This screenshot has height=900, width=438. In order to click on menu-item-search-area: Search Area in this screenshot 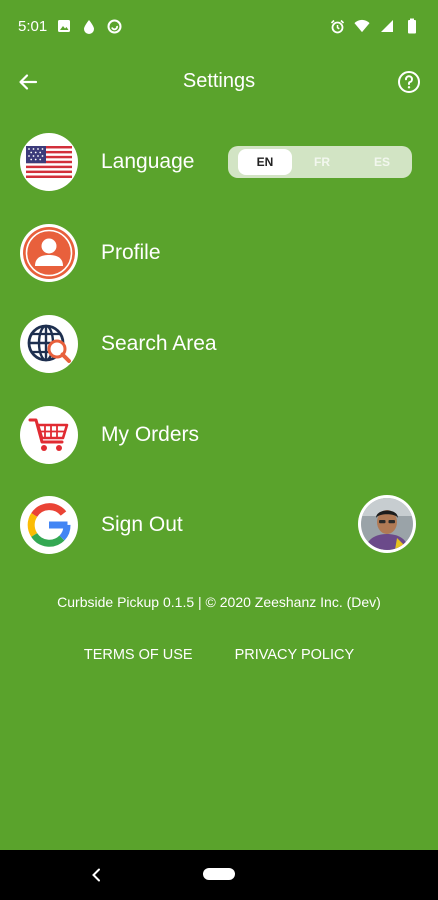, I will do `click(220, 344)`.